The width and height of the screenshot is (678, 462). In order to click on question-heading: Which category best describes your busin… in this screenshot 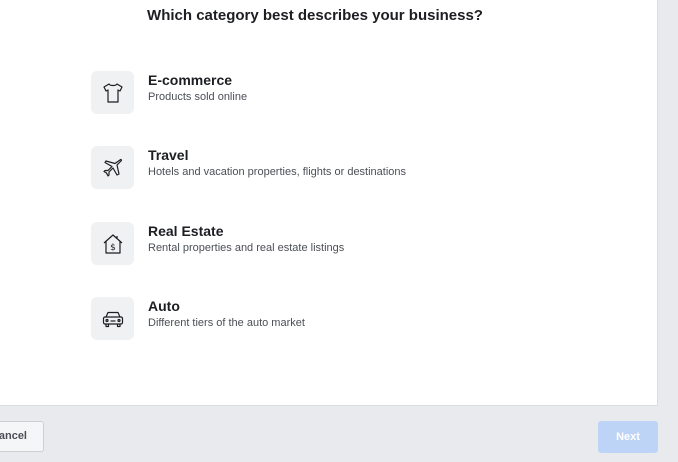, I will do `click(315, 15)`.